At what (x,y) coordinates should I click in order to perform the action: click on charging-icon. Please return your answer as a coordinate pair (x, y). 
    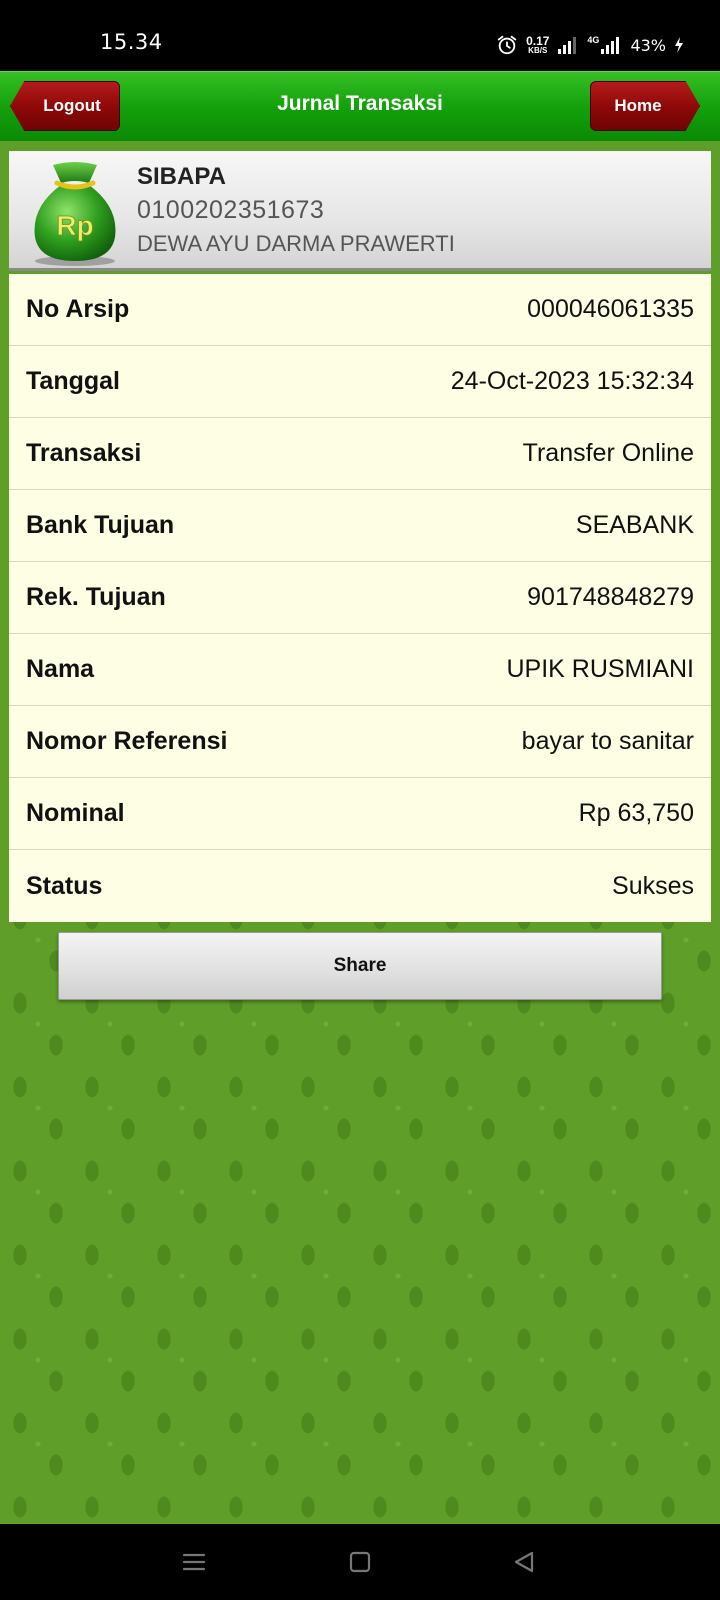
    Looking at the image, I should click on (679, 45).